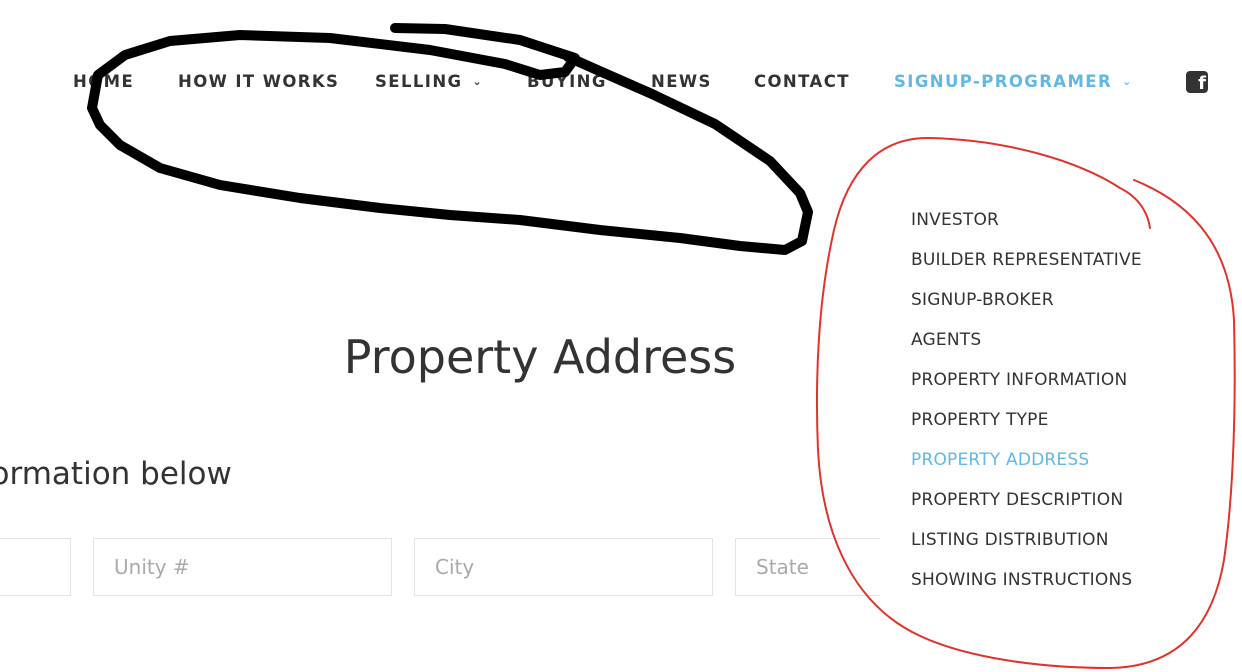  What do you see at coordinates (1021, 580) in the screenshot?
I see `menu-item-showing-instructions: SHOWING INSTRUCTIONS` at bounding box center [1021, 580].